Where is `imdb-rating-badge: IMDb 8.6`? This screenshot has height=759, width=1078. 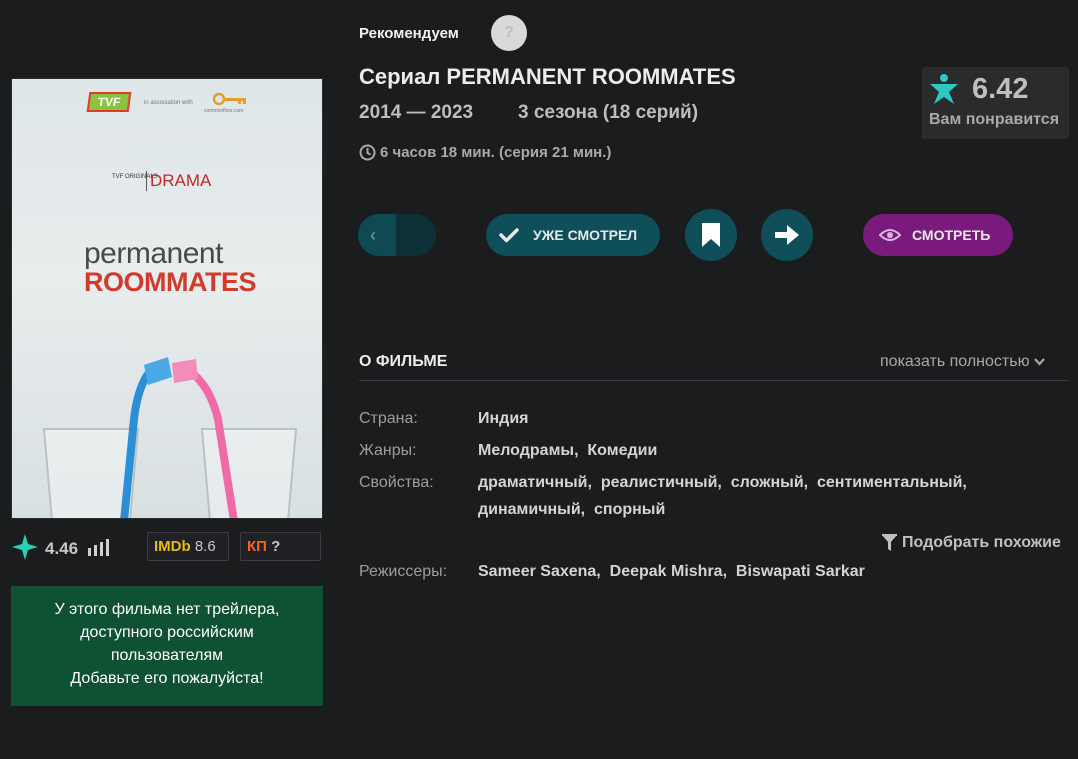 imdb-rating-badge: IMDb 8.6 is located at coordinates (188, 546).